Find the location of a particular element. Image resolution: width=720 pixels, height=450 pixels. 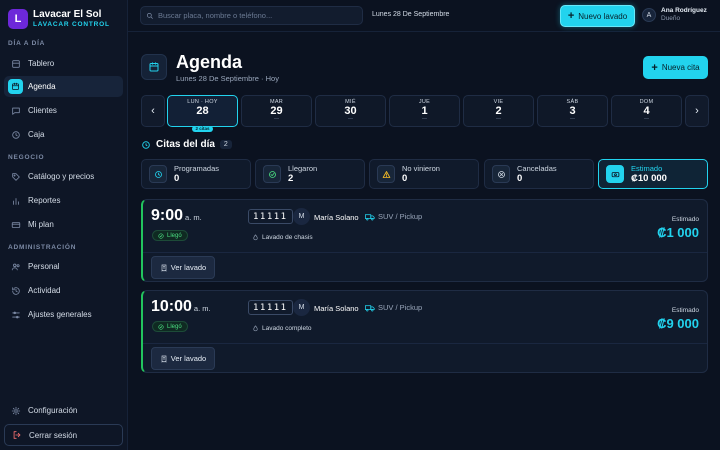

users-icon is located at coordinates (16, 267).